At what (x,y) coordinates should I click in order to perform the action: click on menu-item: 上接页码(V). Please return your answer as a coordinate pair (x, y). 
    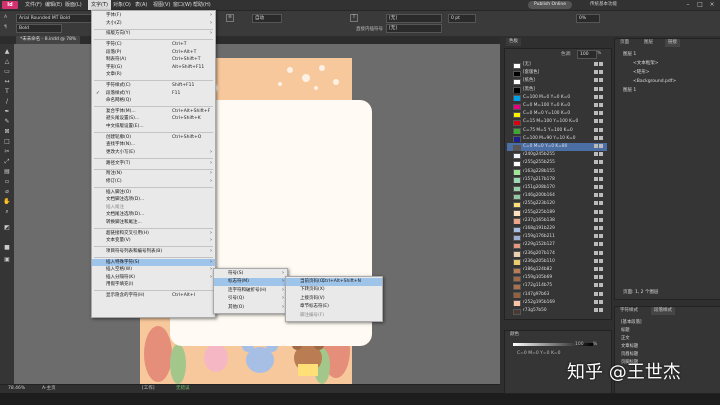
    Looking at the image, I should click on (334, 299).